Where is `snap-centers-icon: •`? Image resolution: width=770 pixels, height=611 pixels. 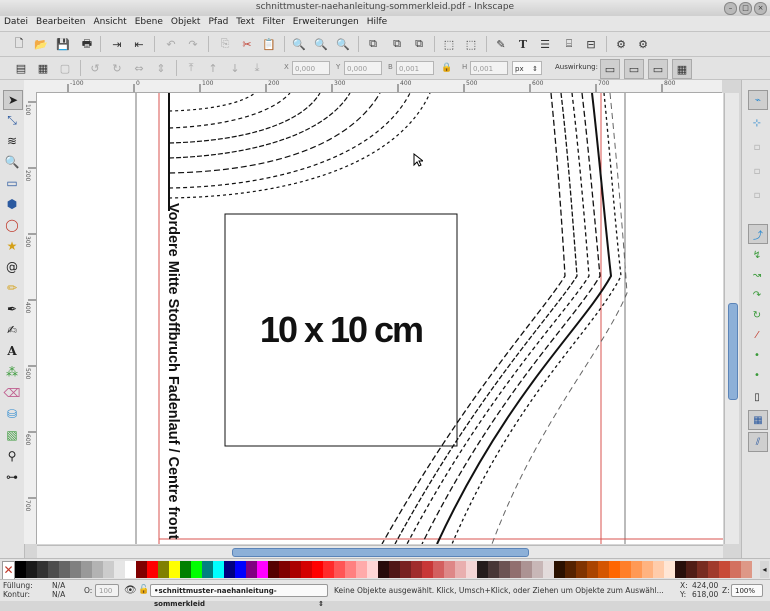 snap-centers-icon: • is located at coordinates (757, 355).